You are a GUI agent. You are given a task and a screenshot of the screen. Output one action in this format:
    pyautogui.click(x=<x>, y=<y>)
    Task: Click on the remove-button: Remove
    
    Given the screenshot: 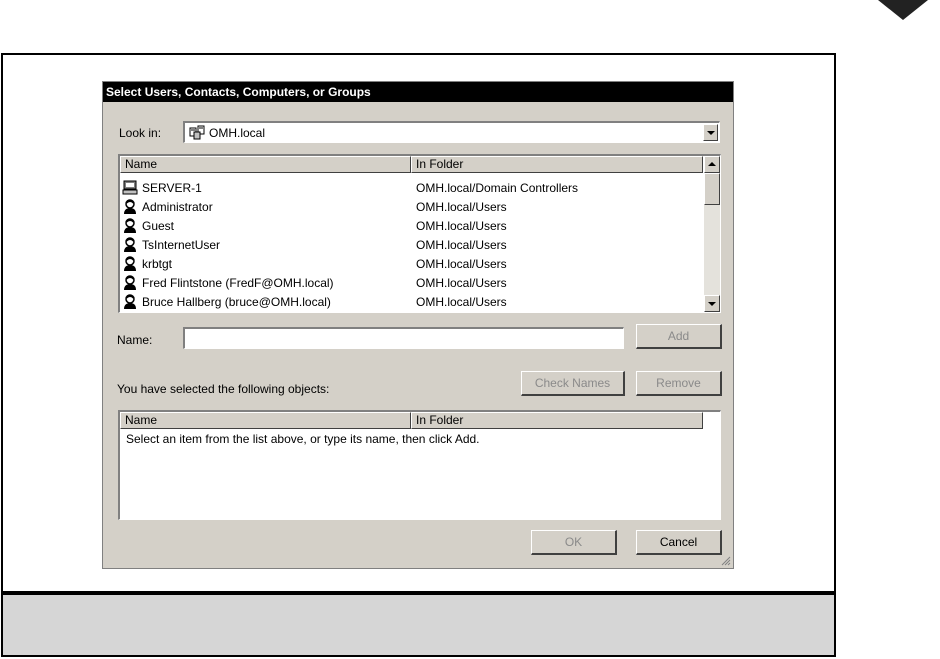 What is the action you would take?
    pyautogui.click(x=679, y=383)
    